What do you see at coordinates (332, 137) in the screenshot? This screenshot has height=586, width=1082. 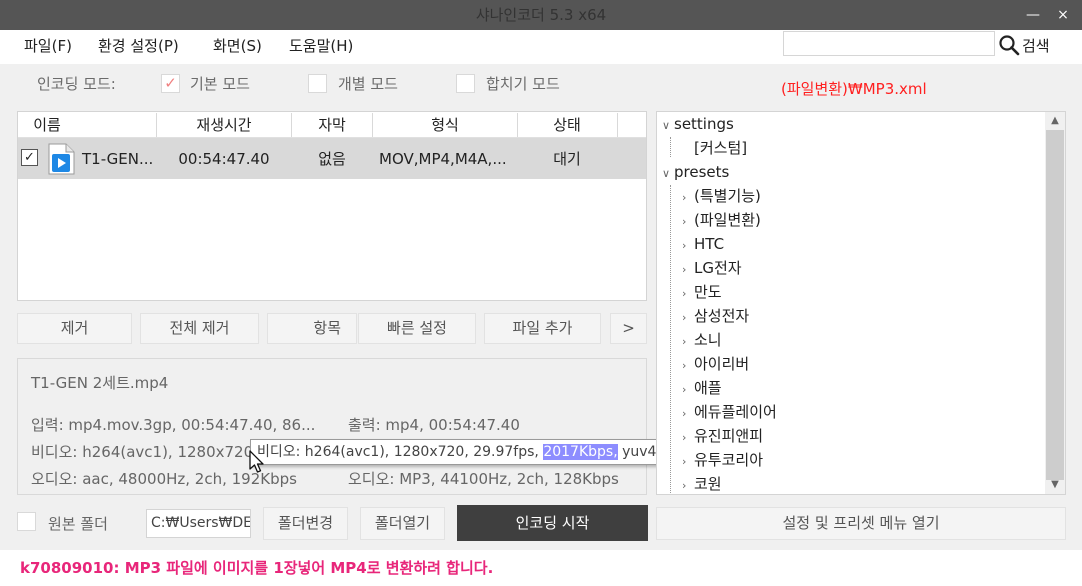 I see `header-divider` at bounding box center [332, 137].